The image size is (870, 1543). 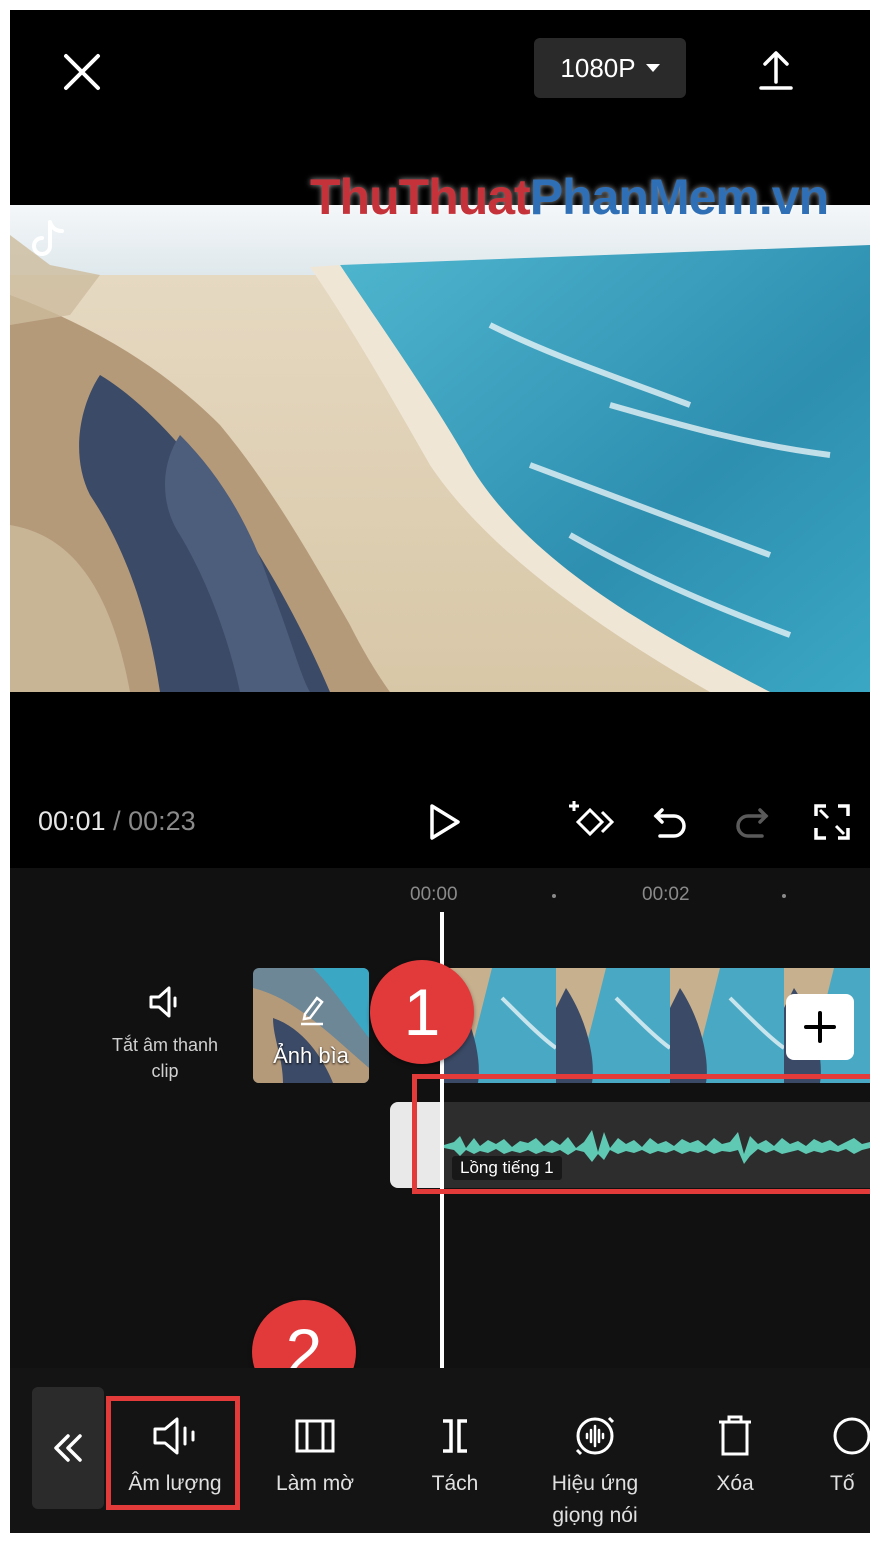 I want to click on keyframe-button, so click(x=590, y=822).